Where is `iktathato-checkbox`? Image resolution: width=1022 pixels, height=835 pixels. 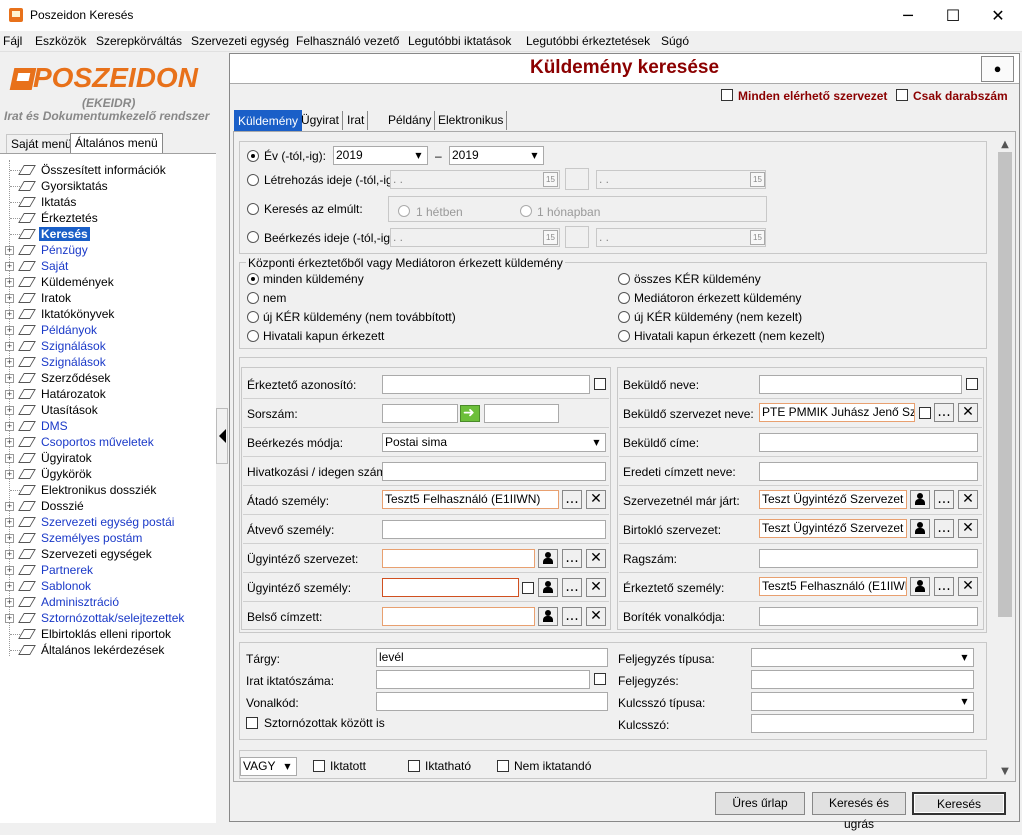
iktathato-checkbox is located at coordinates (414, 766).